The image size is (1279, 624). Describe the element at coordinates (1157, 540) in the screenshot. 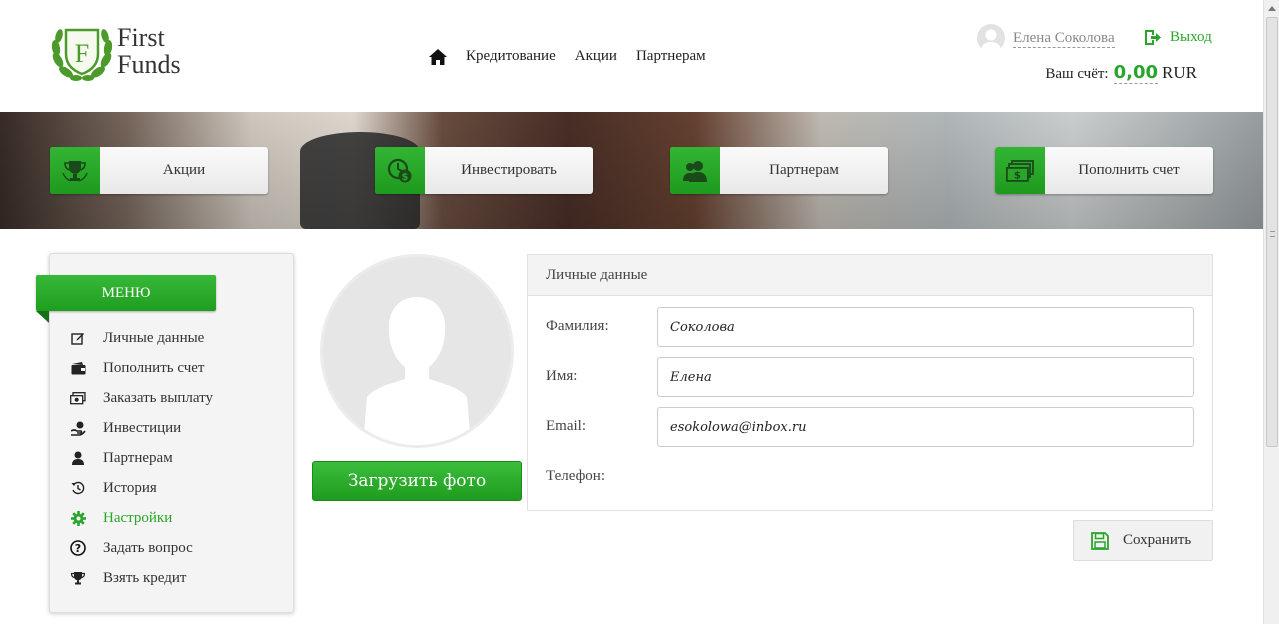

I see `save-label: Сохранить` at that location.